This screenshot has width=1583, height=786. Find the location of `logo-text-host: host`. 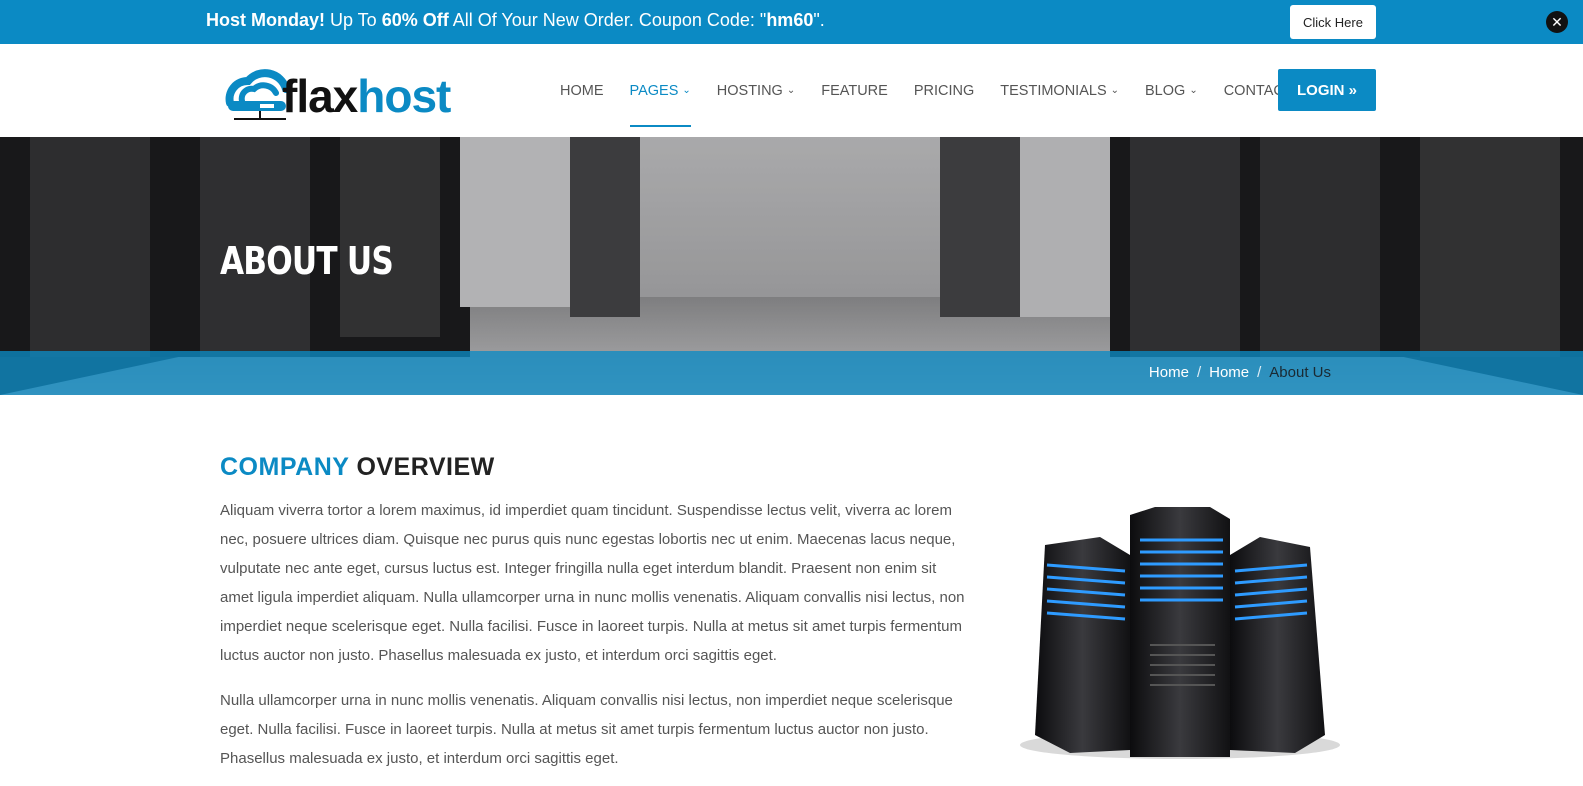

logo-text-host: host is located at coordinates (404, 96).